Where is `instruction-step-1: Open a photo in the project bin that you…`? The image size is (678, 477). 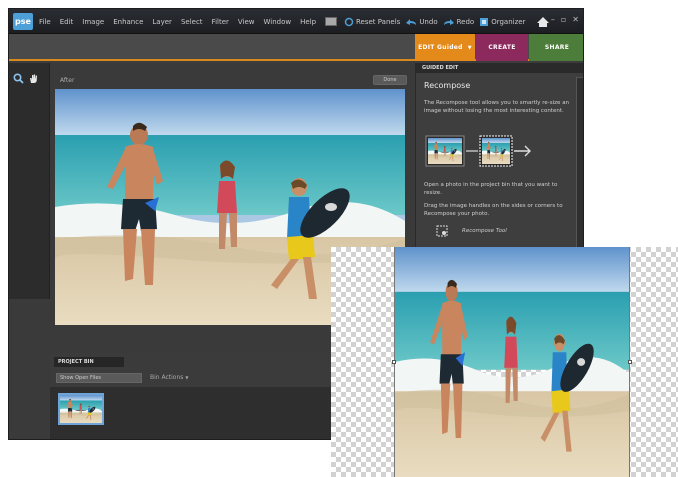
instruction-step-1: Open a photo in the project bin that you… is located at coordinates (491, 189).